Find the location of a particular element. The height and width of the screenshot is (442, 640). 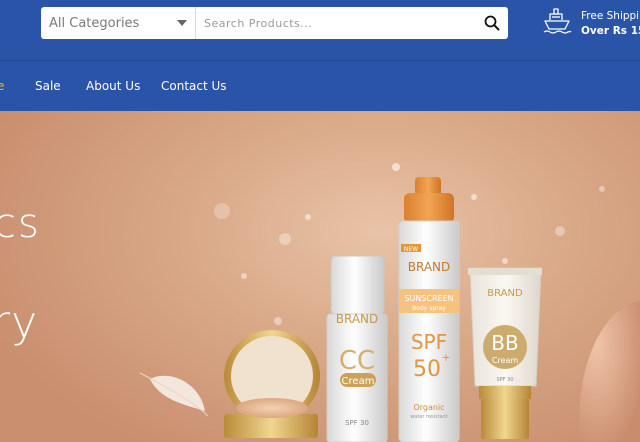

banner-headline-fragment-2: ry is located at coordinates (19, 322).